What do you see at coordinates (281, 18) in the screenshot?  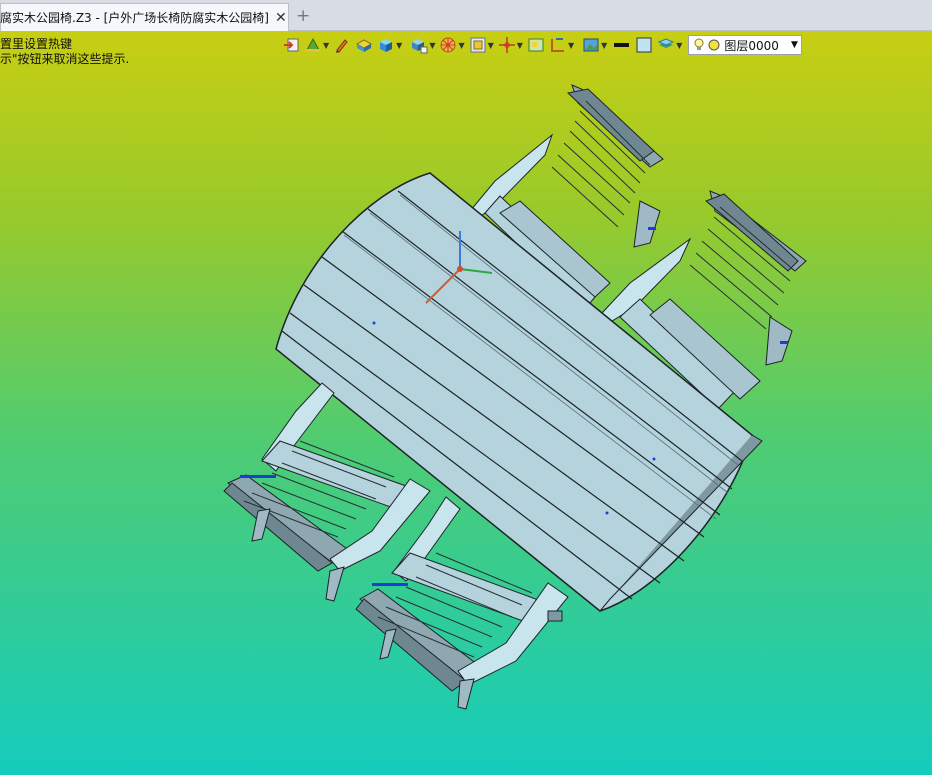 I see `close-icon: ✕` at bounding box center [281, 18].